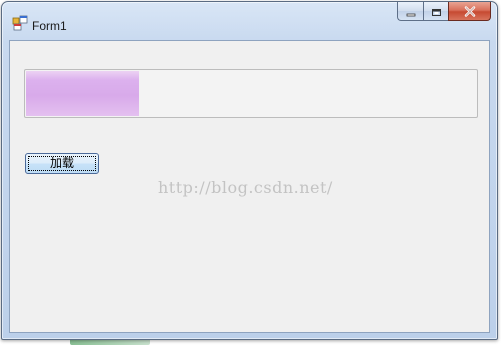 This screenshot has height=345, width=501. Describe the element at coordinates (20, 23) in the screenshot. I see `app-icon` at that location.